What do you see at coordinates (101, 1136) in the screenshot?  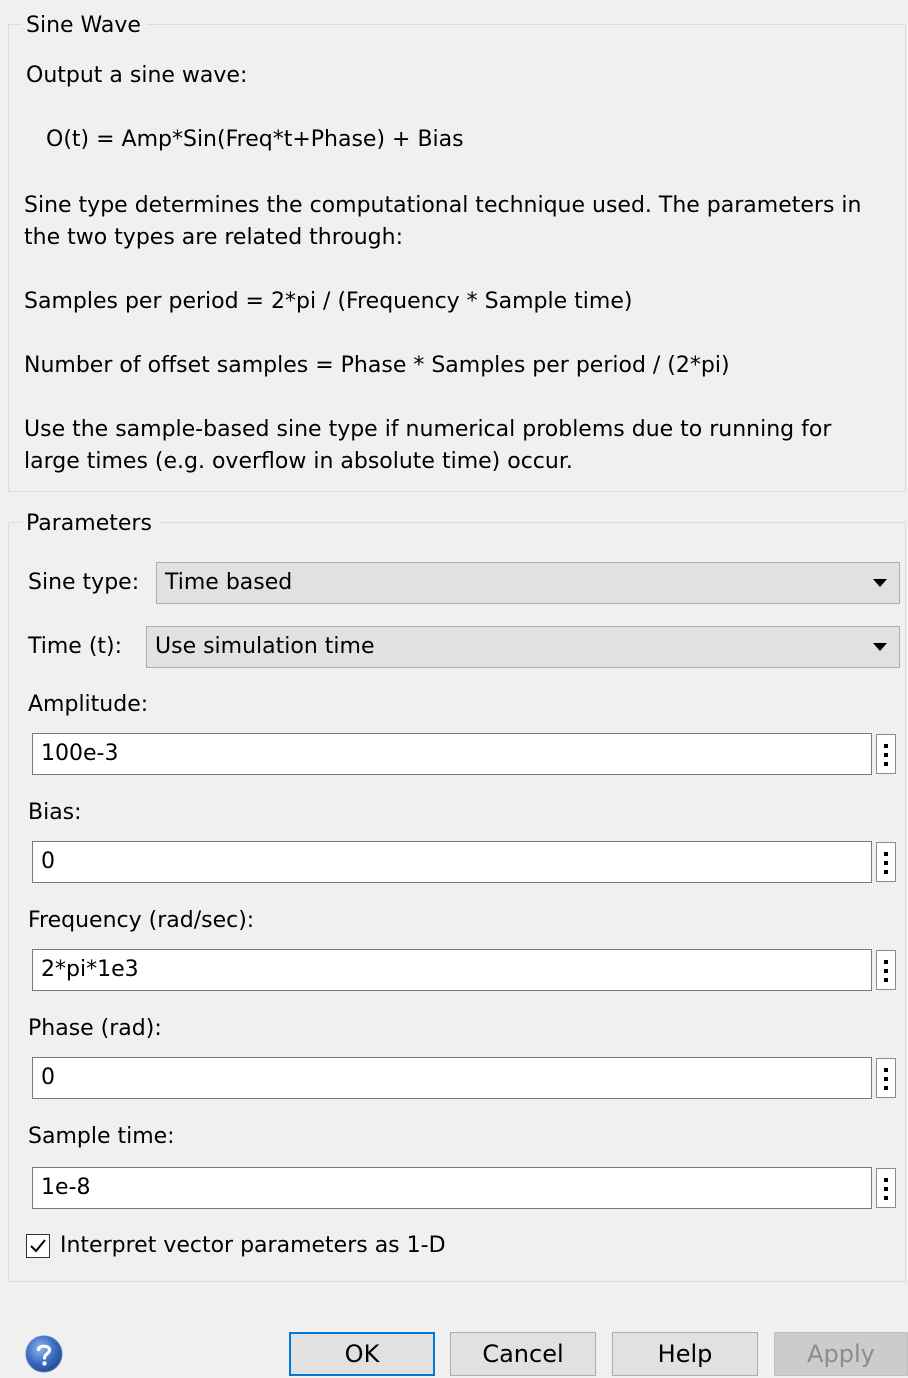 I see `sample-time-label: Sample time:` at bounding box center [101, 1136].